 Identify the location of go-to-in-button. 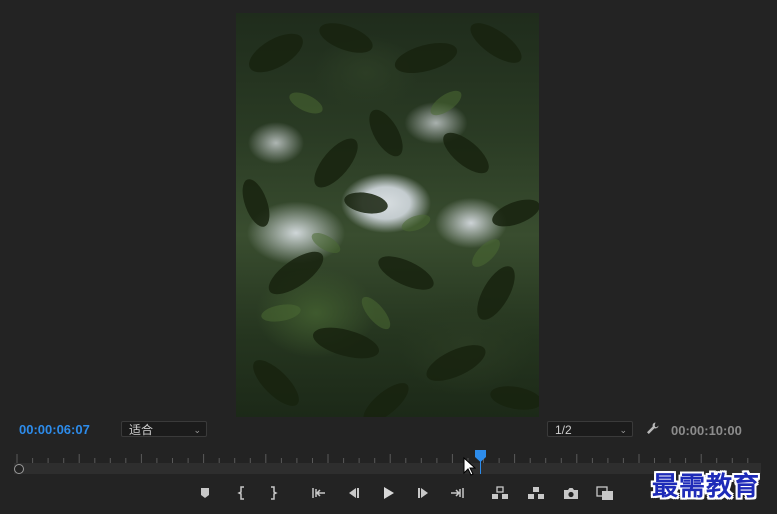
(319, 493).